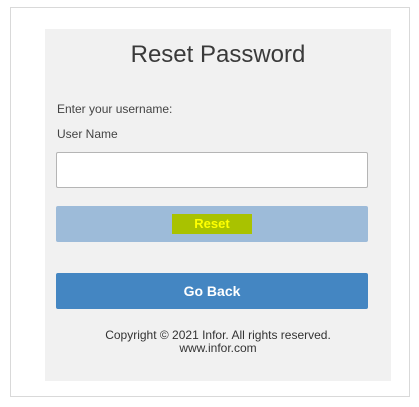  I want to click on website-text: www.infor.com, so click(218, 348).